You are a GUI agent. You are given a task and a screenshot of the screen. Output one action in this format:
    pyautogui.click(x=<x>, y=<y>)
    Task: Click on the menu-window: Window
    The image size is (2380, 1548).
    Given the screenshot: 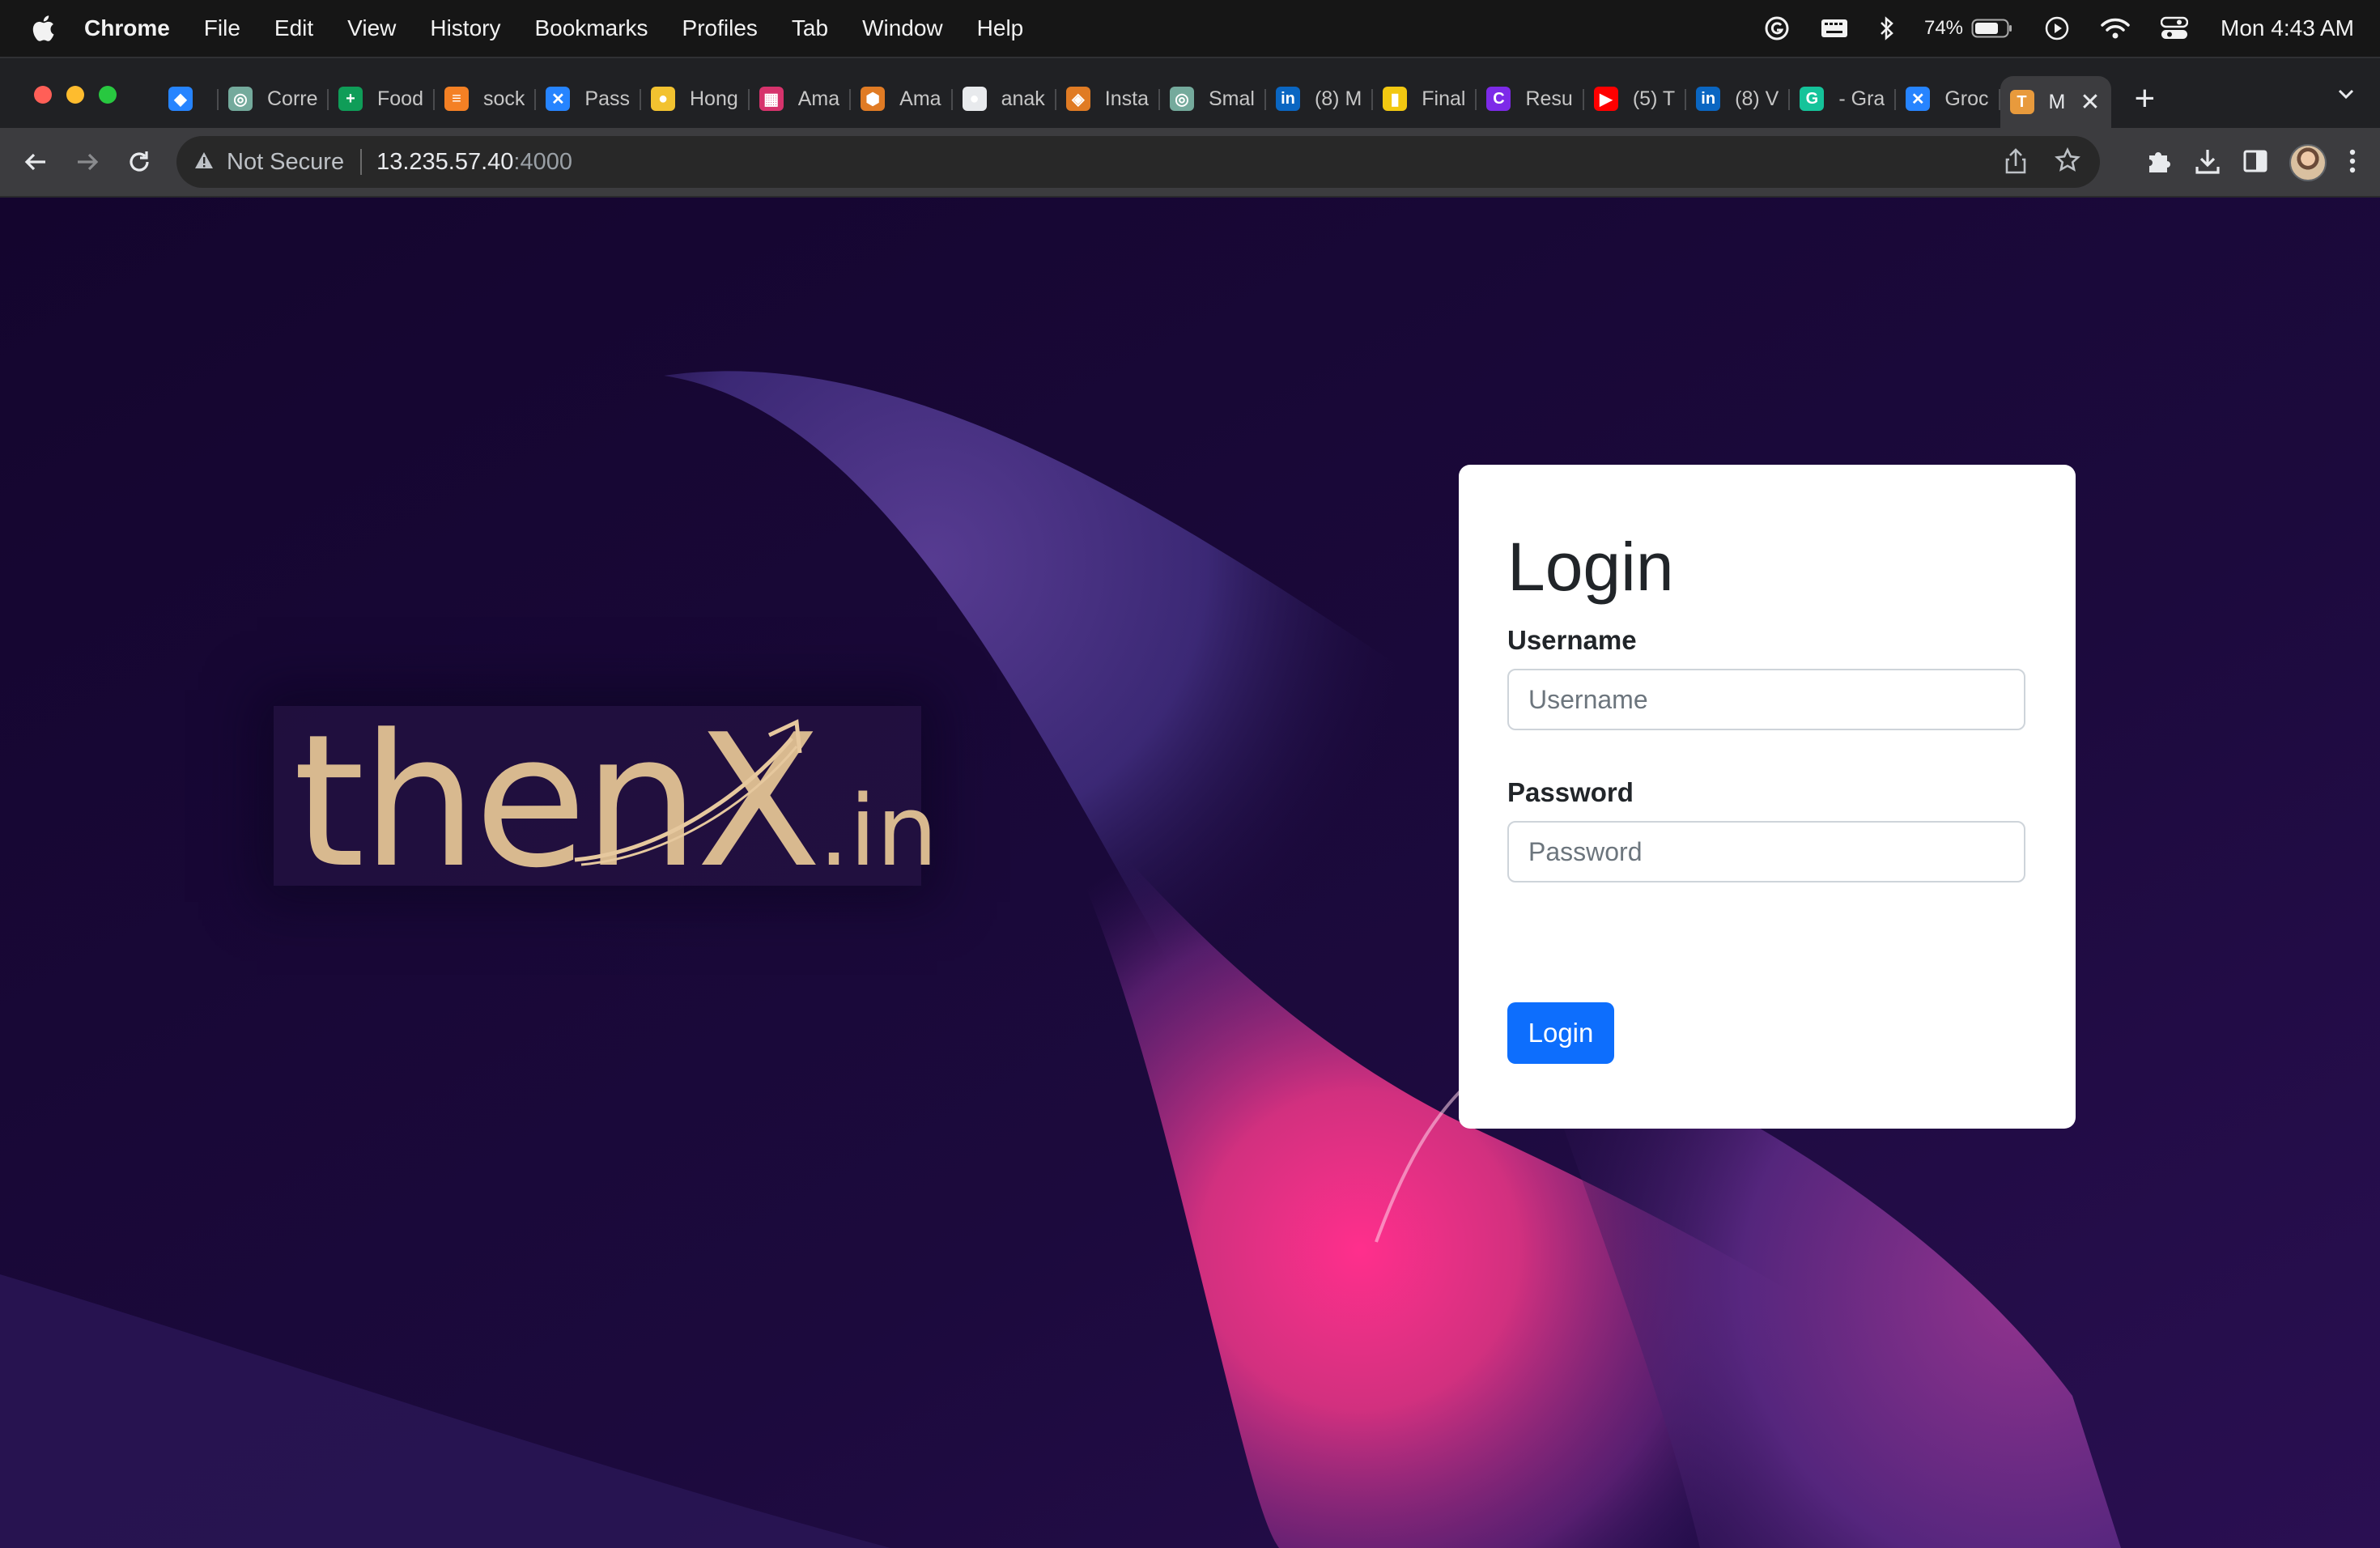 What is the action you would take?
    pyautogui.click(x=903, y=28)
    